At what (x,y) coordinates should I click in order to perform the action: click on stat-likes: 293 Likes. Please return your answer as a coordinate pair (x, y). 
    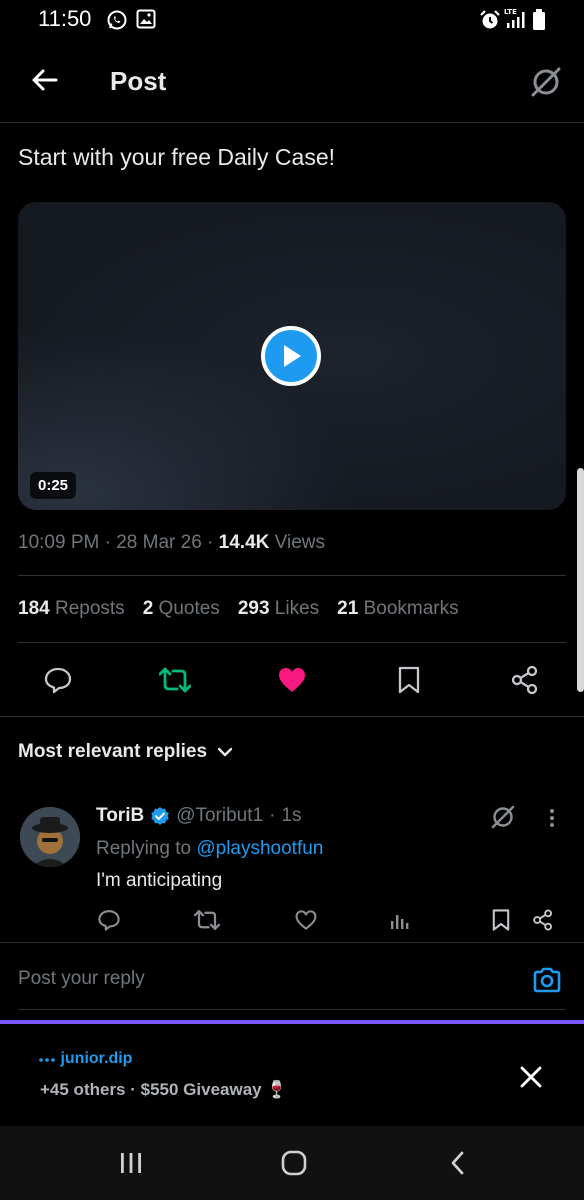
    Looking at the image, I should click on (278, 609).